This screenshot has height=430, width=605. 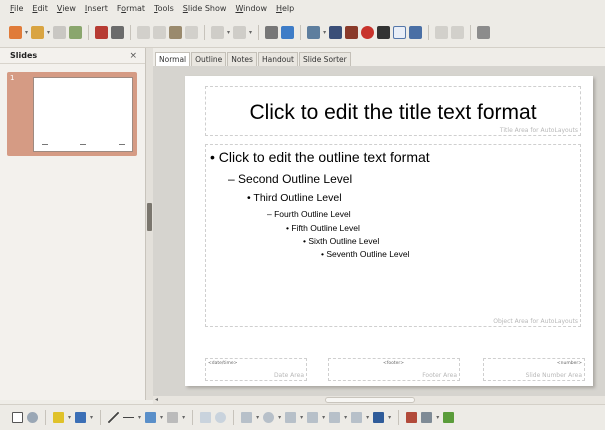 What do you see at coordinates (83, 114) in the screenshot?
I see `slide-thumbnail` at bounding box center [83, 114].